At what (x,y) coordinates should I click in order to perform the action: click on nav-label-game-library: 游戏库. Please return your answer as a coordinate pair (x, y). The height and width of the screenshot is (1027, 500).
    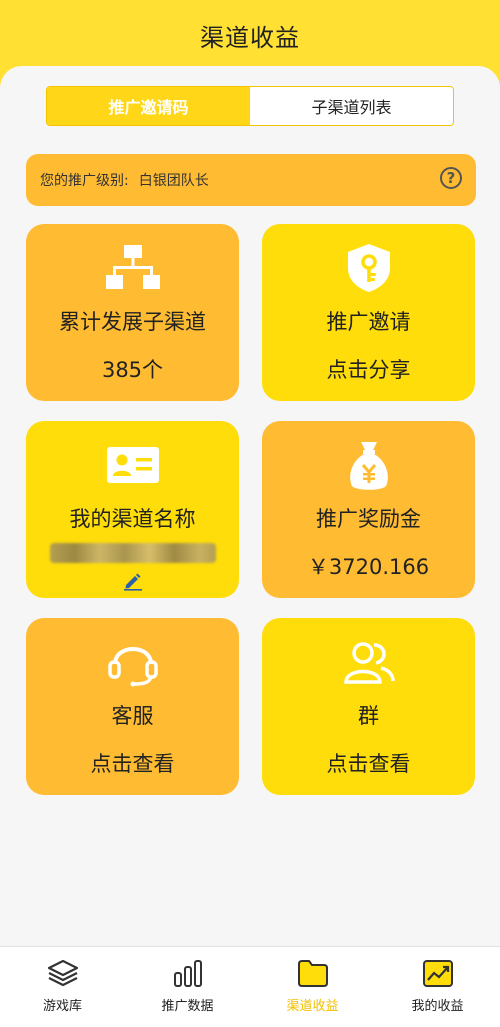
    Looking at the image, I should click on (62, 1006).